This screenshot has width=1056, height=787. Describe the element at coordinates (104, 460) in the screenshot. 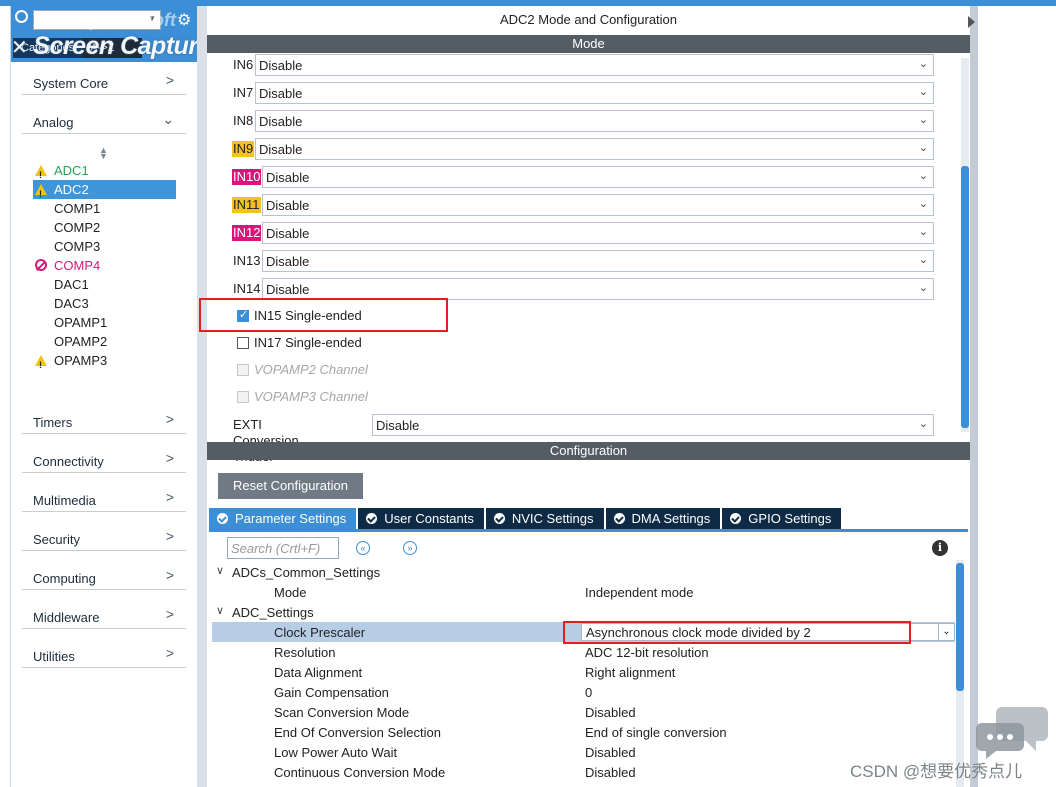

I see `category-connectivity: Connectivity >` at that location.